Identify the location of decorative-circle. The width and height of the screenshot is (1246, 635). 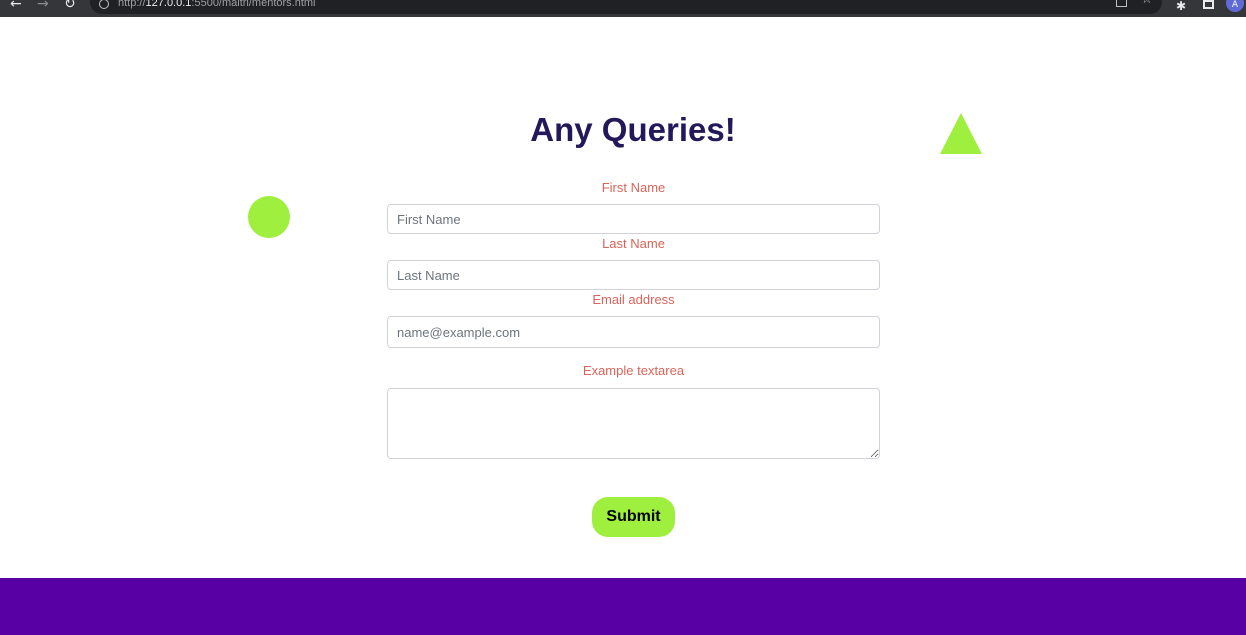
(269, 217).